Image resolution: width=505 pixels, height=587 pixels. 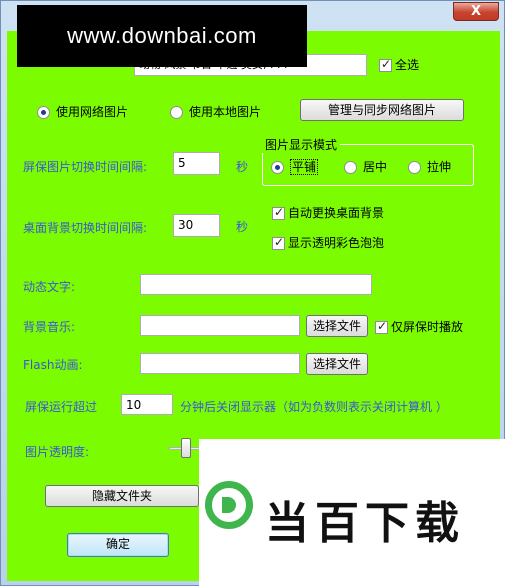 What do you see at coordinates (242, 167) in the screenshot?
I see `screensaver-interval-unit: 秒` at bounding box center [242, 167].